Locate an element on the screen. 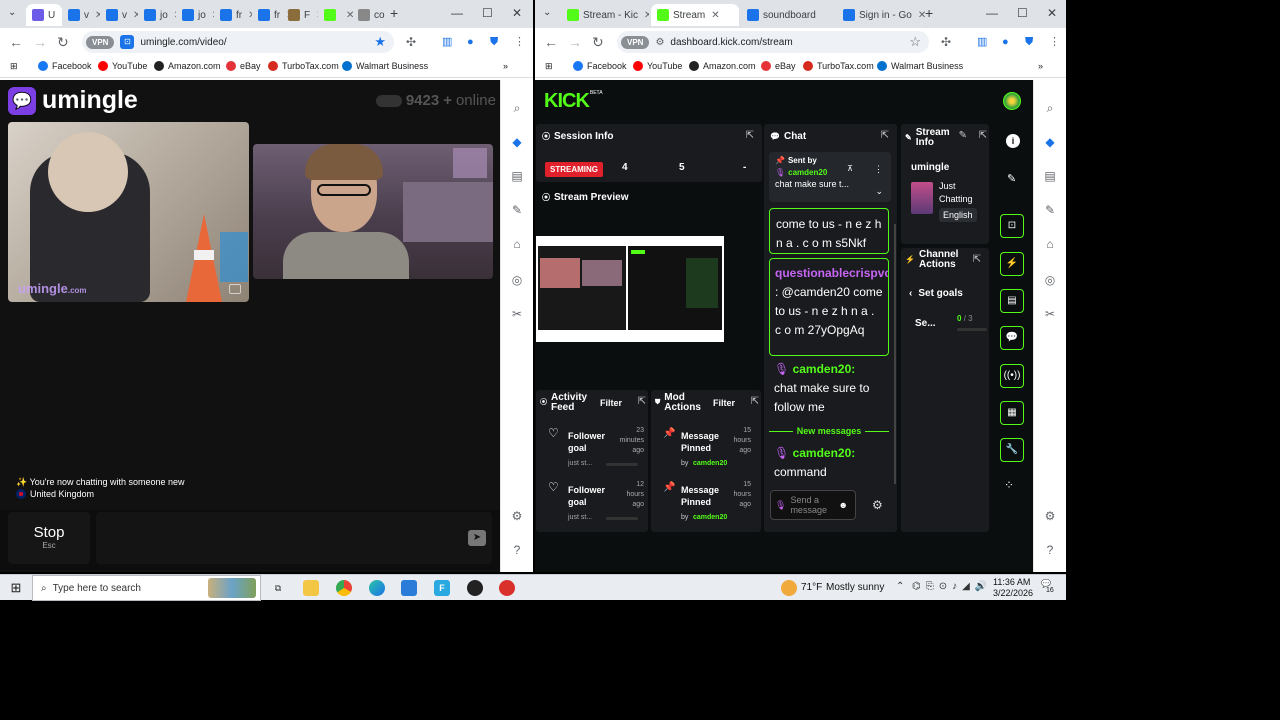 This screenshot has width=1280, height=720. address-bar: VPN ⚙ dashboard.kick.com/stream ☆ is located at coordinates (773, 42).